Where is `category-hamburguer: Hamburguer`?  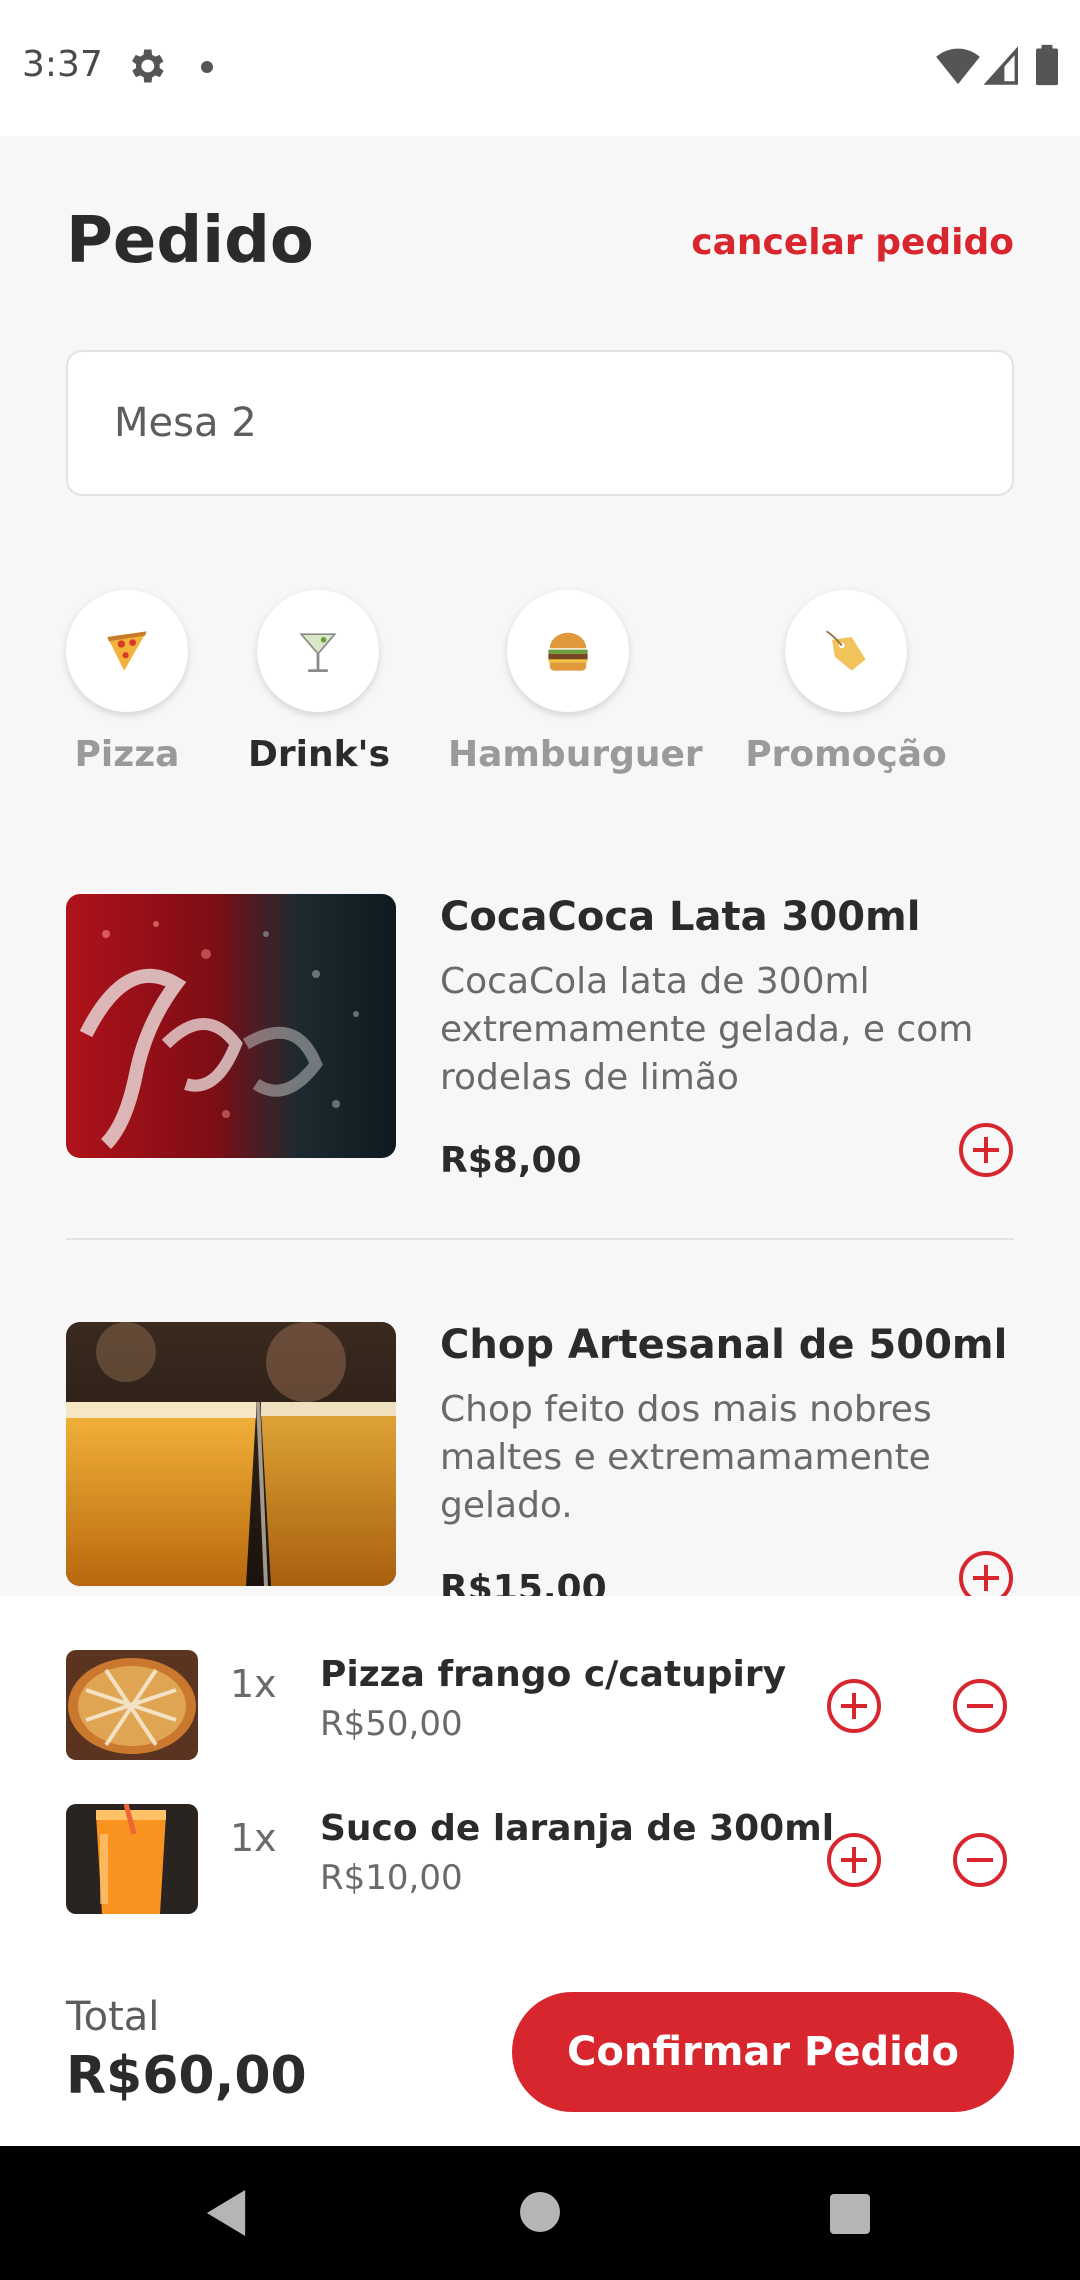 category-hamburguer: Hamburguer is located at coordinates (575, 682).